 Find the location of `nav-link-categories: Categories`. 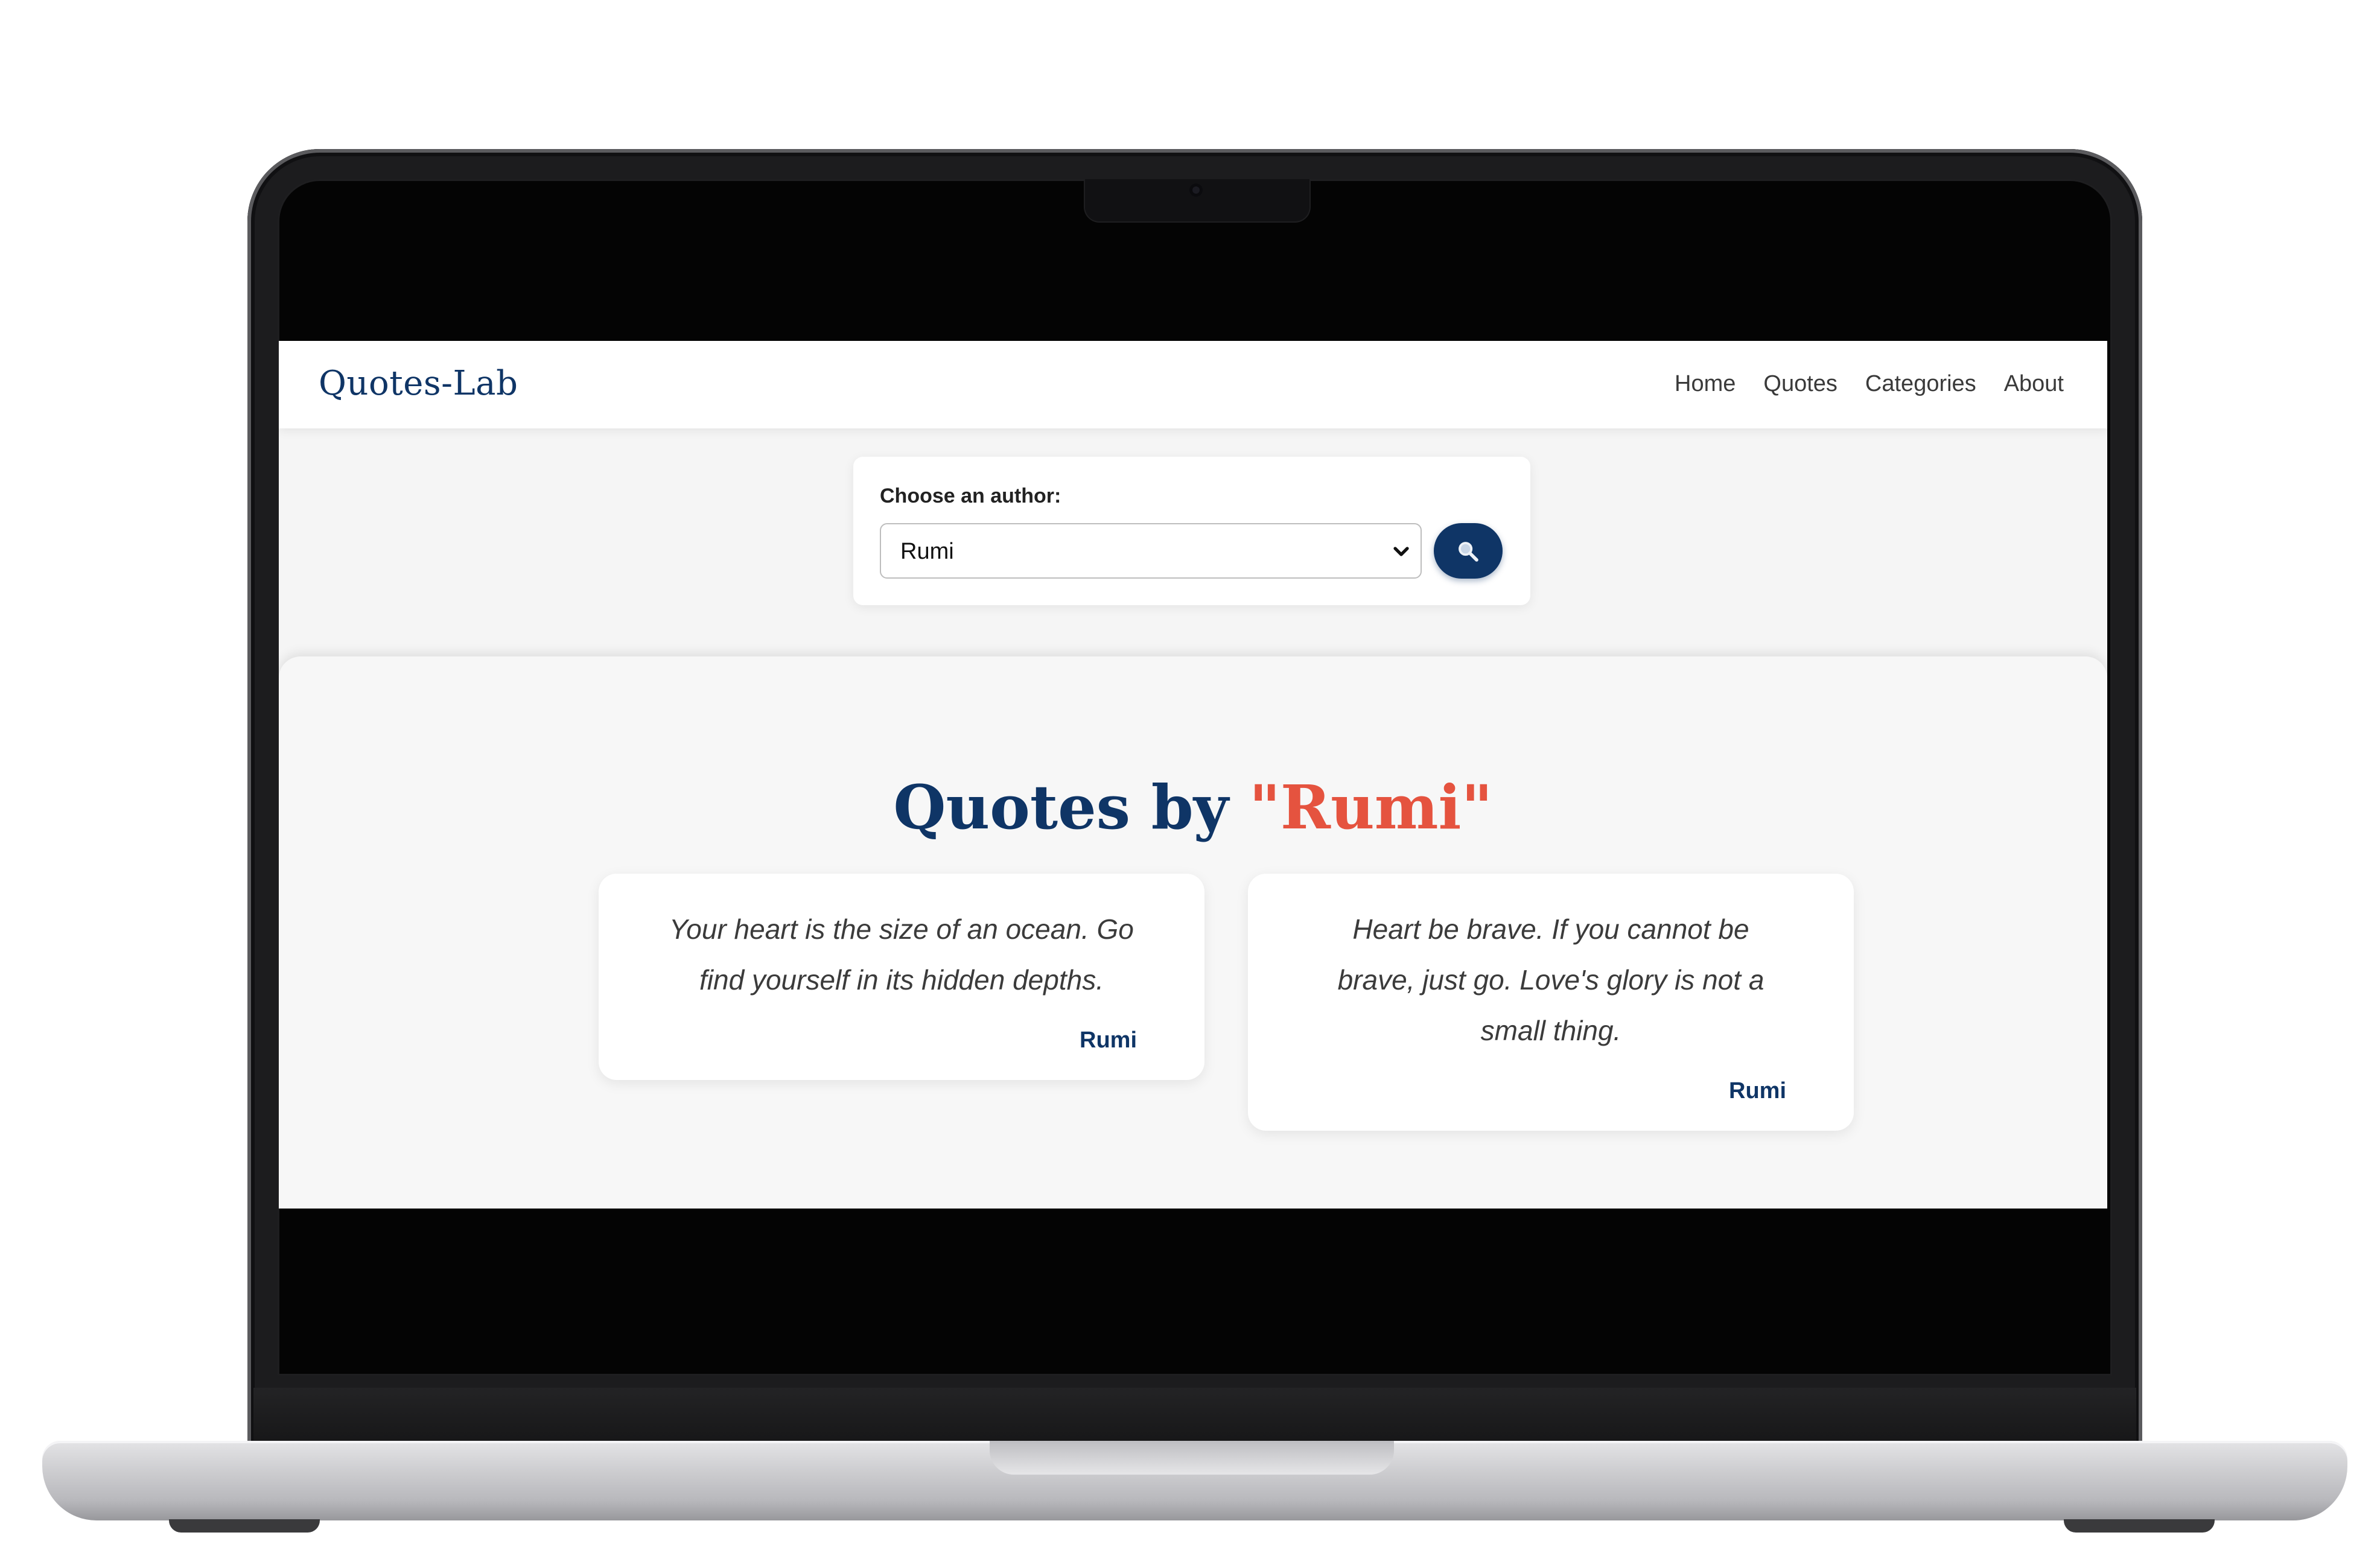

nav-link-categories: Categories is located at coordinates (1921, 384).